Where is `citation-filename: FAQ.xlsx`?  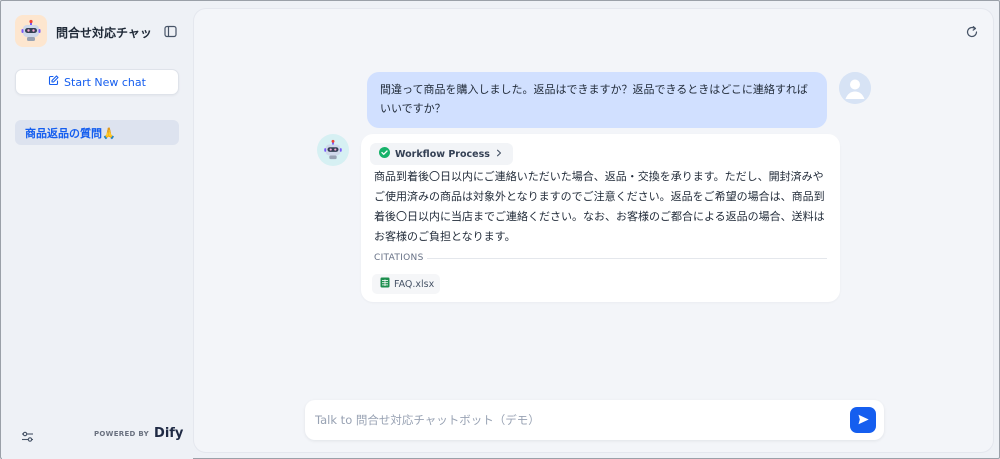
citation-filename: FAQ.xlsx is located at coordinates (414, 284).